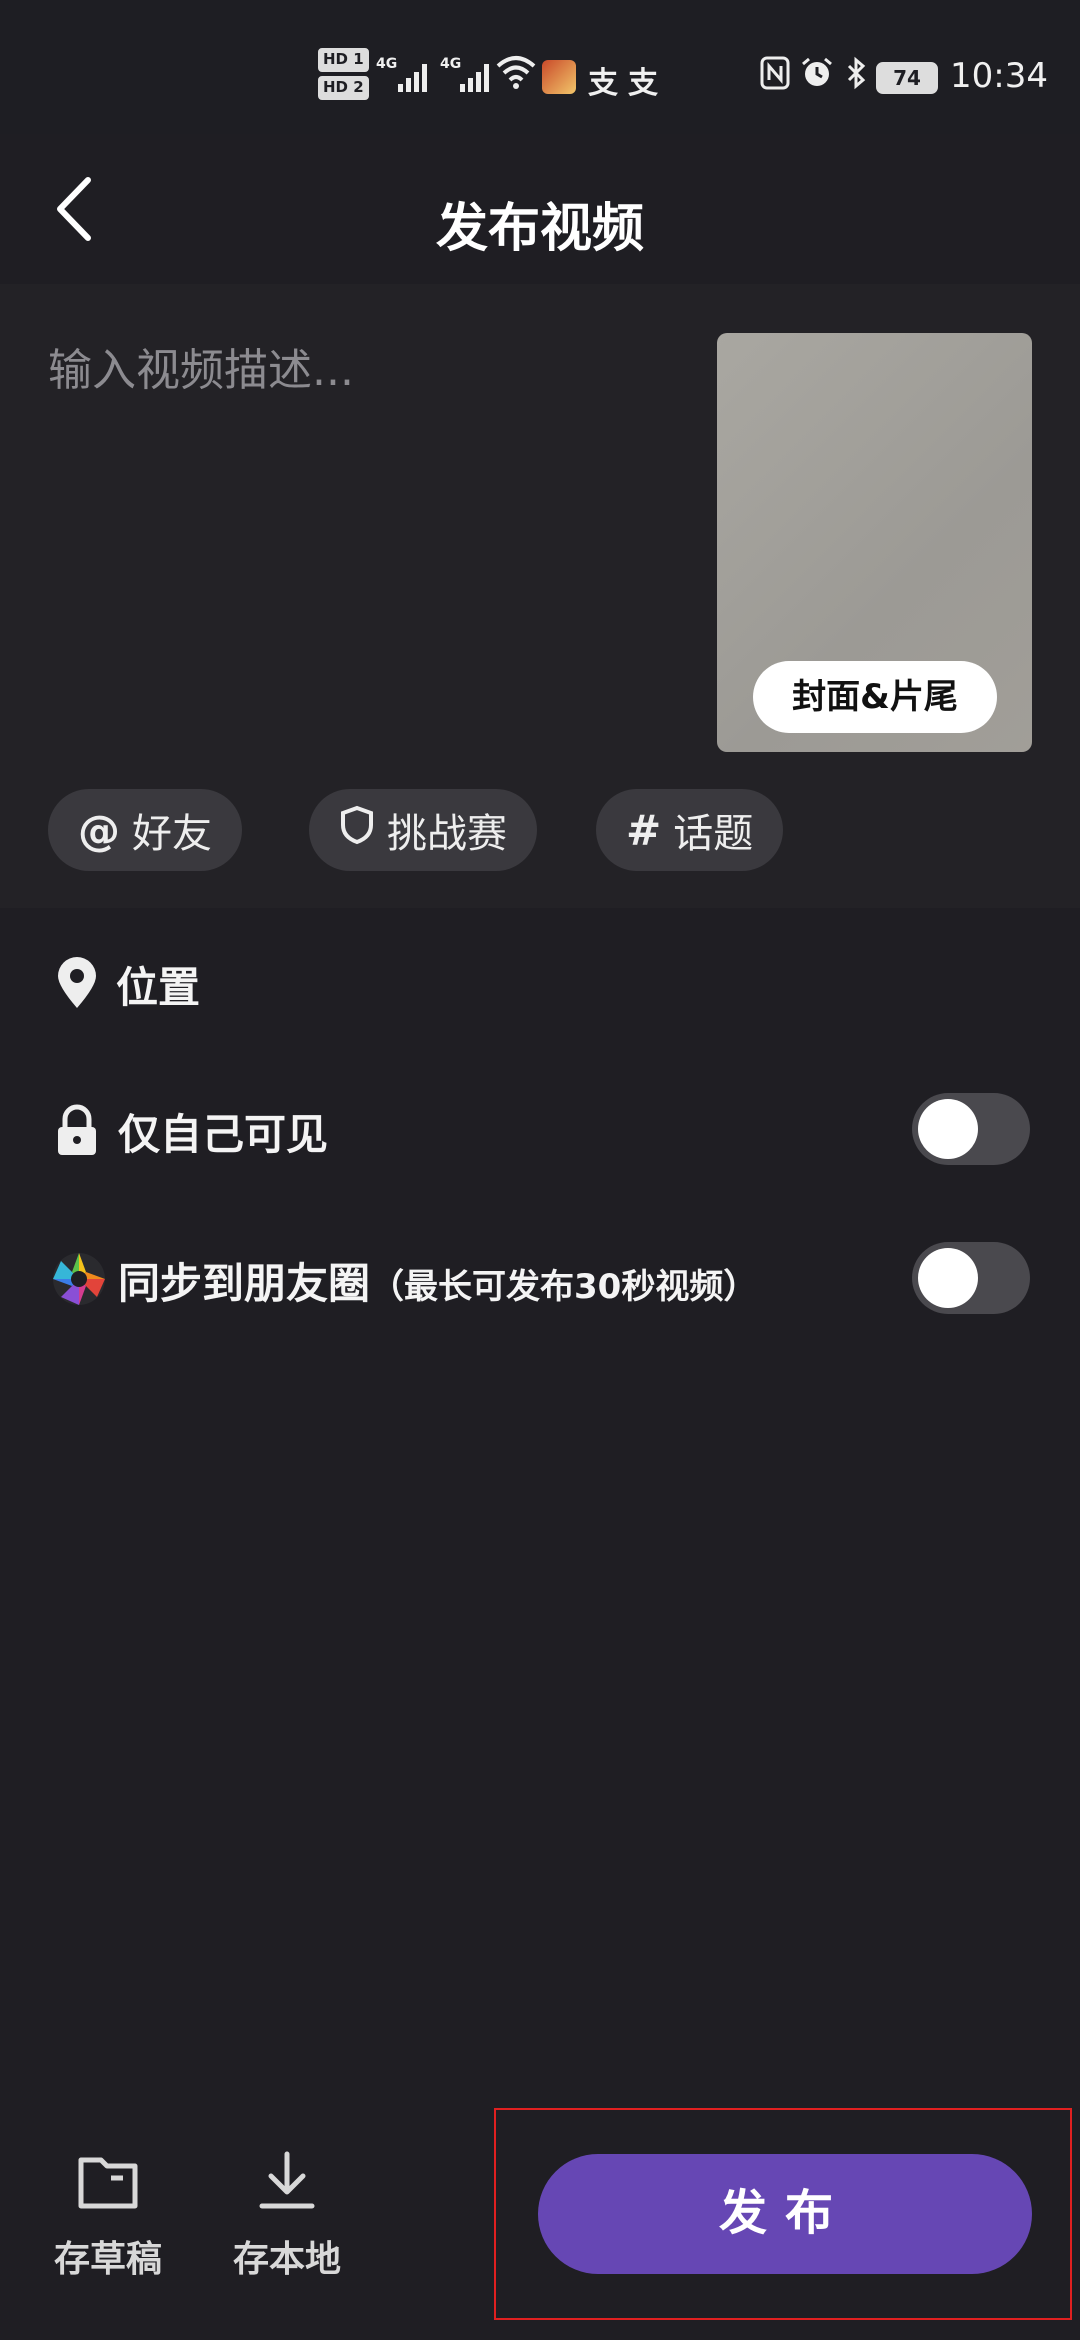  I want to click on page-title: 发布视频, so click(539, 229).